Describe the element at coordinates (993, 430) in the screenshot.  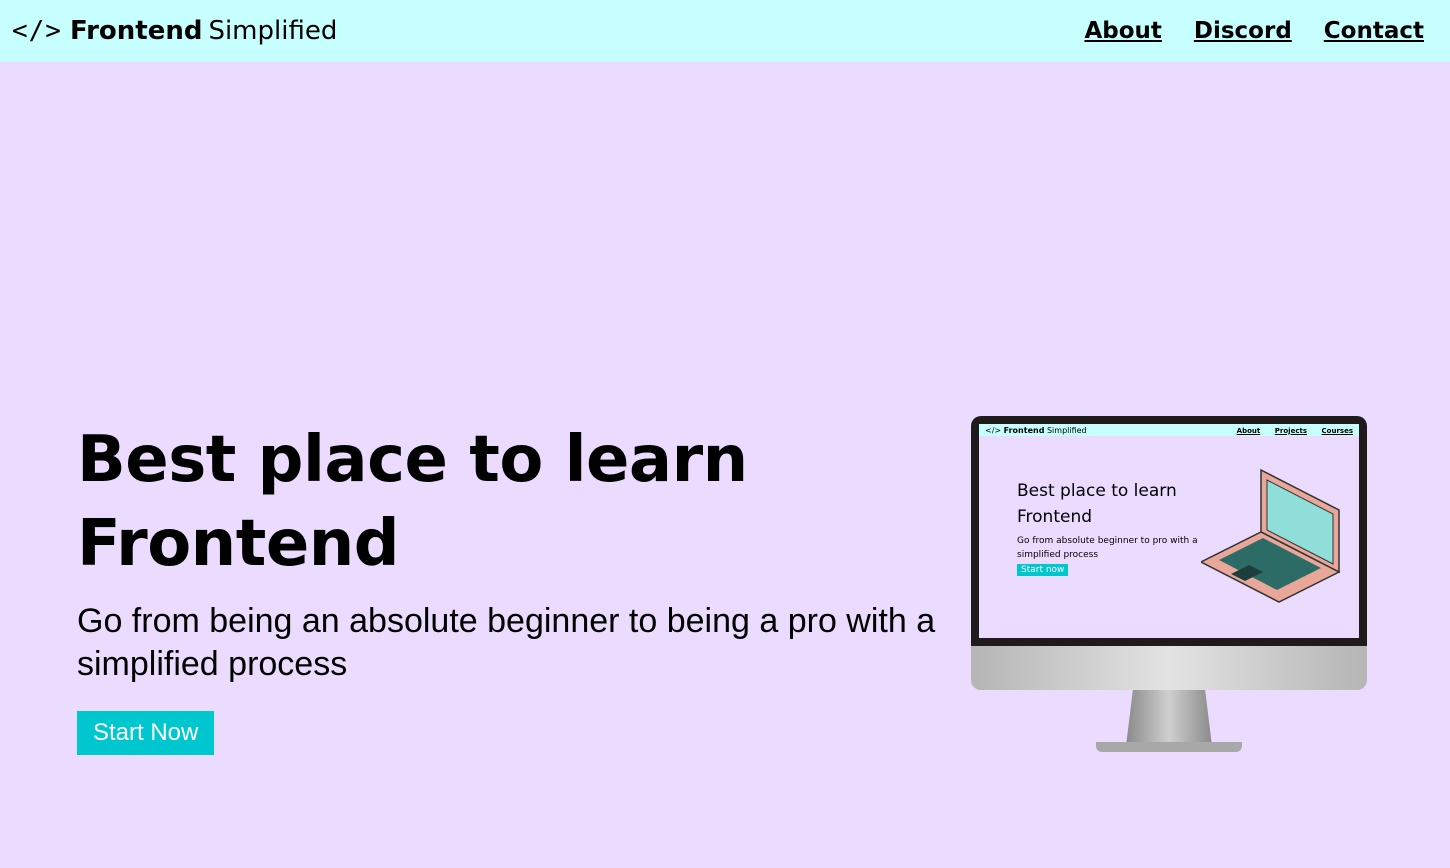
I see `mini-code-icon: </>` at that location.